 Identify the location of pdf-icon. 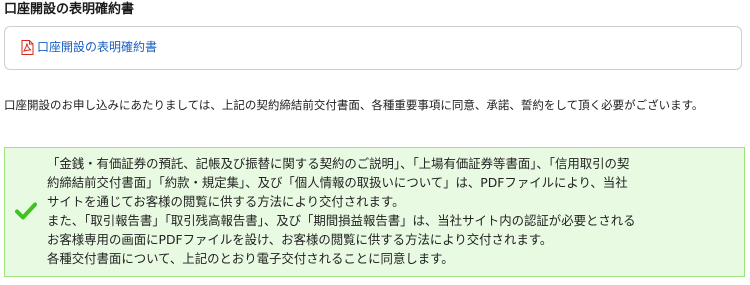
(27, 47).